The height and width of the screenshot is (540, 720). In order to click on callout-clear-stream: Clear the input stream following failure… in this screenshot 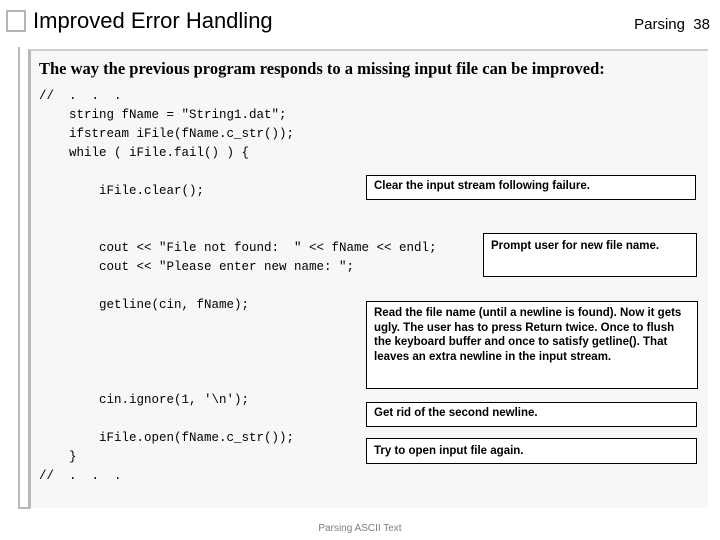, I will do `click(531, 187)`.